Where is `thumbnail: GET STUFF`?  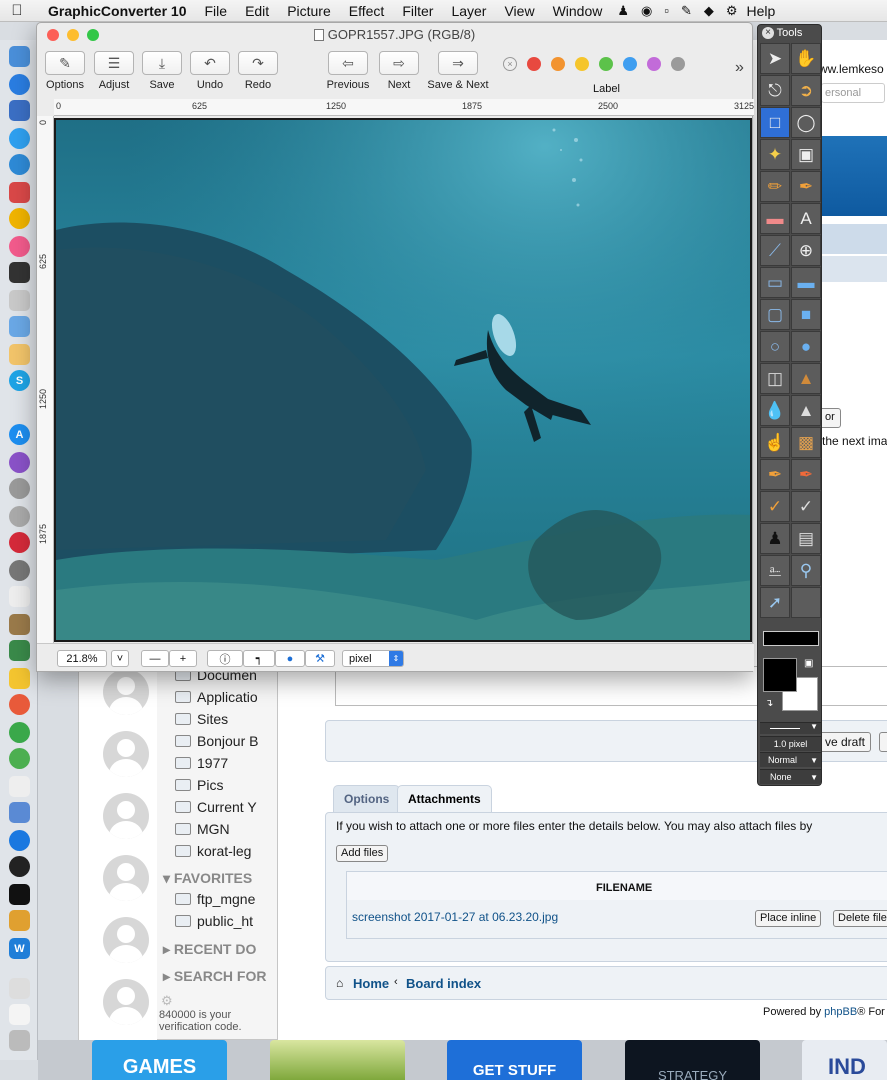 thumbnail: GET STUFF is located at coordinates (514, 1060).